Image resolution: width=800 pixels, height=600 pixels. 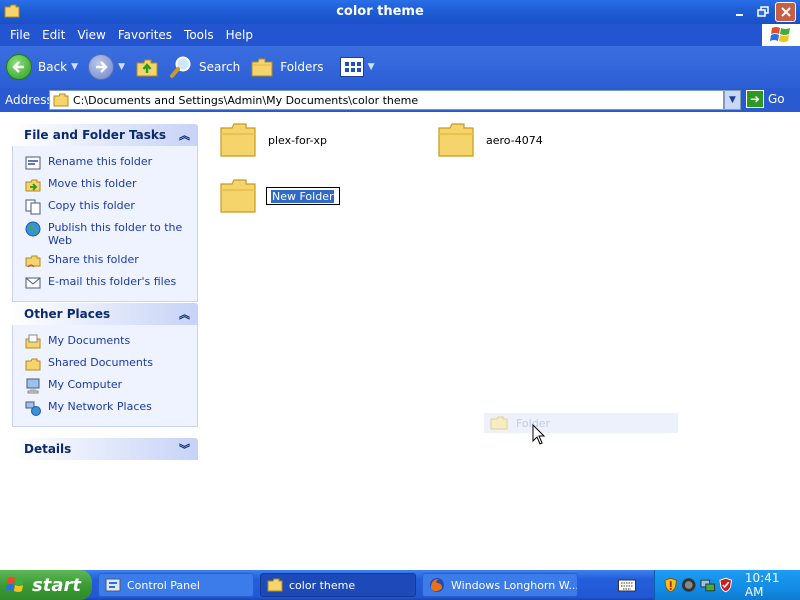 I want to click on go-label: Go, so click(x=776, y=99).